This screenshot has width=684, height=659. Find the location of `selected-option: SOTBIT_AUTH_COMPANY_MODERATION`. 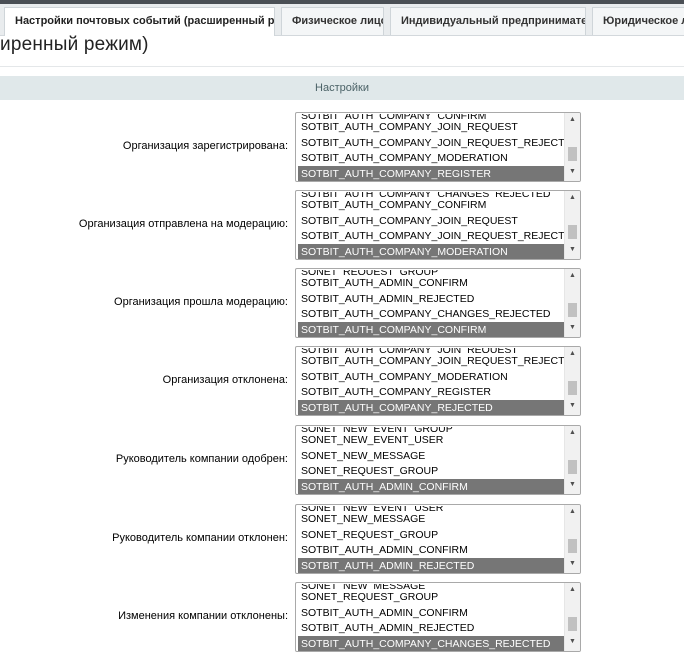

selected-option: SOTBIT_AUTH_COMPANY_MODERATION is located at coordinates (432, 251).